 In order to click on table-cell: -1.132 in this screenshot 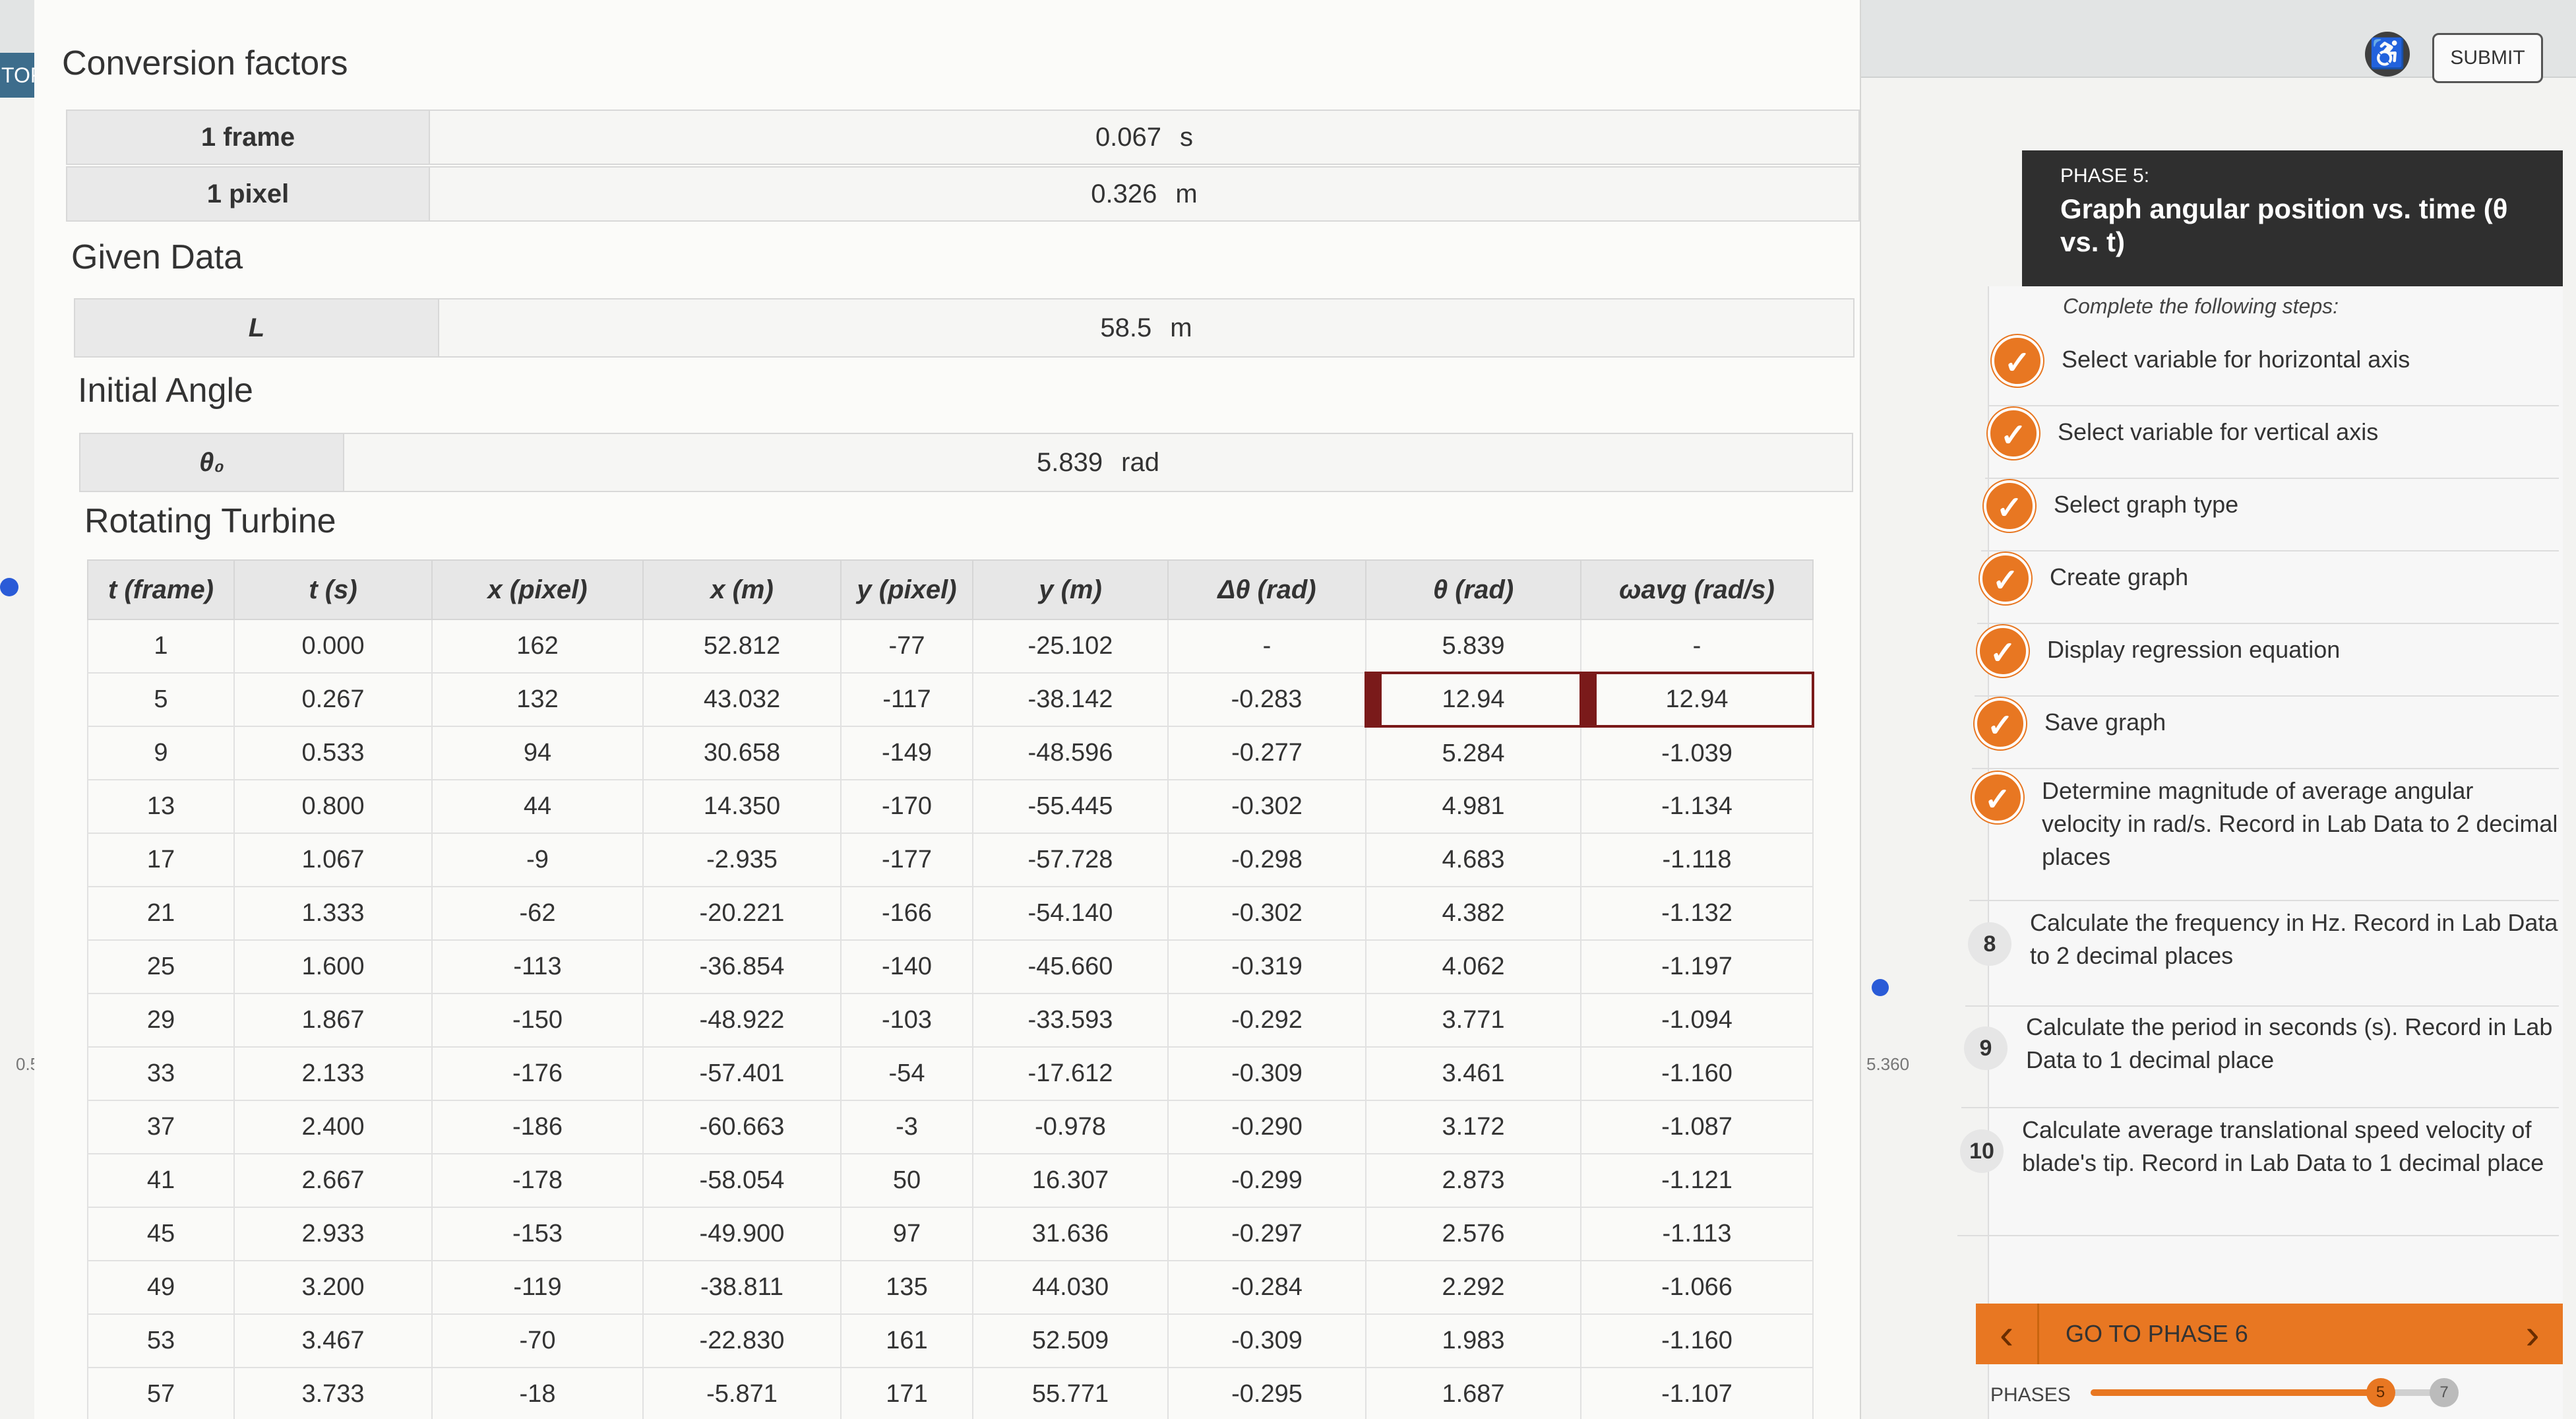, I will do `click(1697, 913)`.